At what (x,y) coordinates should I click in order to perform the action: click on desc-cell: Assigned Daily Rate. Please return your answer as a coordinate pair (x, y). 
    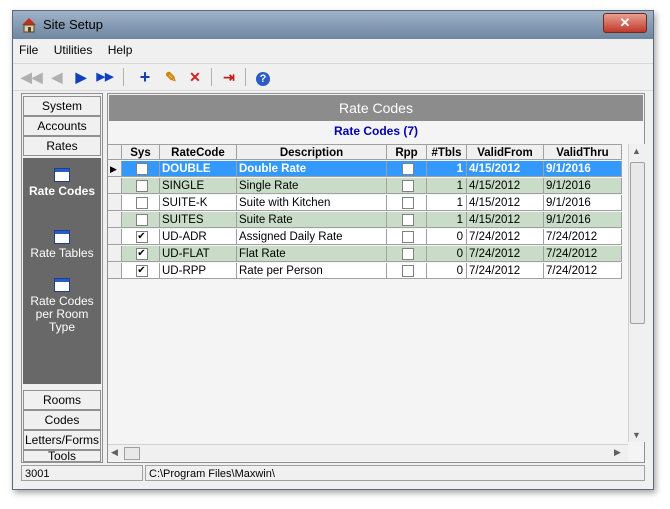
    Looking at the image, I should click on (312, 237).